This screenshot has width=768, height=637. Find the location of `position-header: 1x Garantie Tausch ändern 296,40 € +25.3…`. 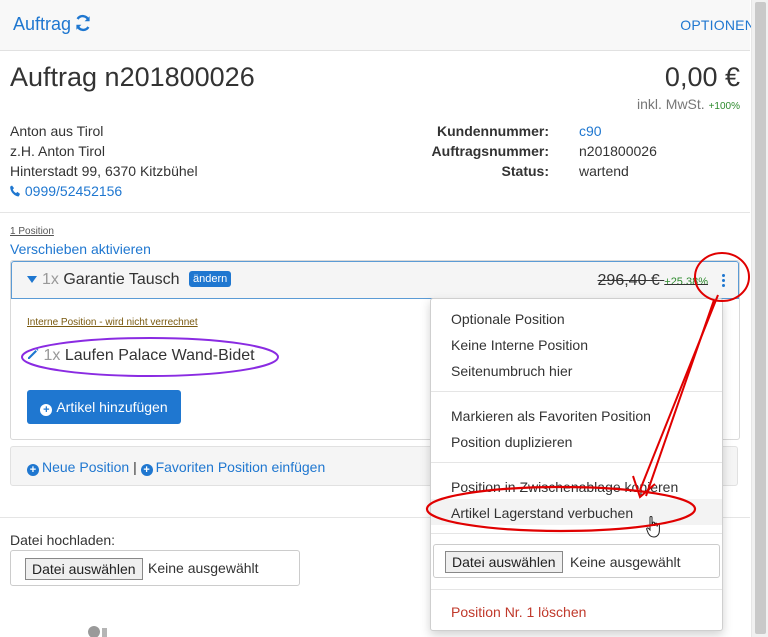

position-header: 1x Garantie Tausch ändern 296,40 € +25.3… is located at coordinates (375, 280).